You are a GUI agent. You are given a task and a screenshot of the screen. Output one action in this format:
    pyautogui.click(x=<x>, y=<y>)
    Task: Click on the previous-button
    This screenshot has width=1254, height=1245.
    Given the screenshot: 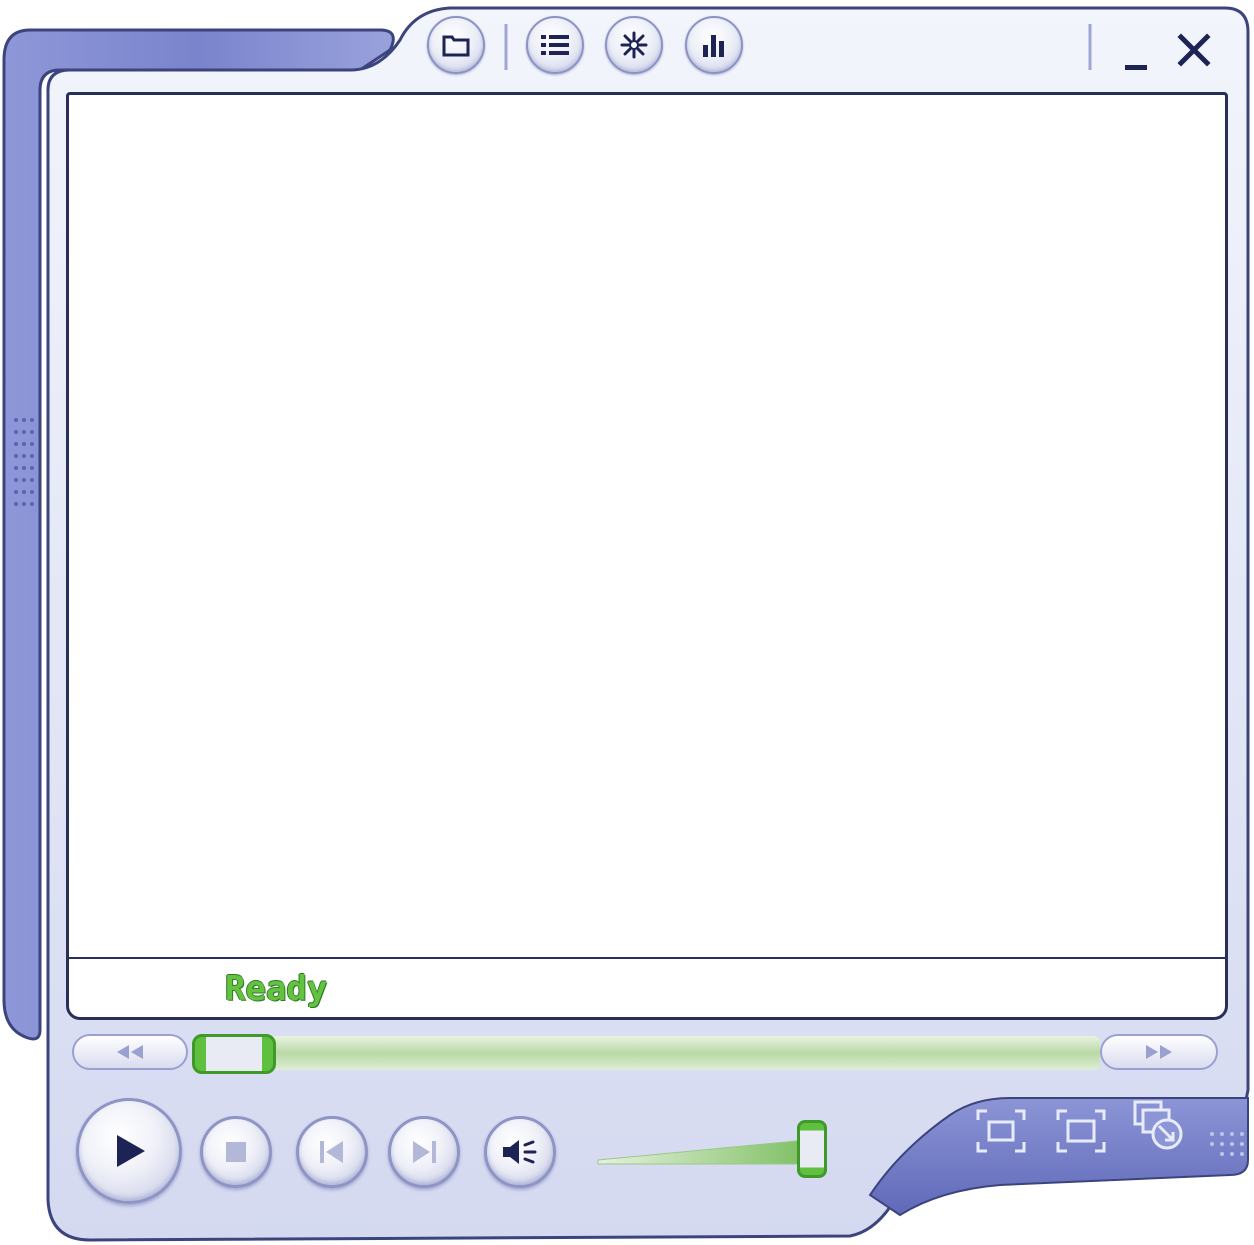 What is the action you would take?
    pyautogui.click(x=332, y=1152)
    